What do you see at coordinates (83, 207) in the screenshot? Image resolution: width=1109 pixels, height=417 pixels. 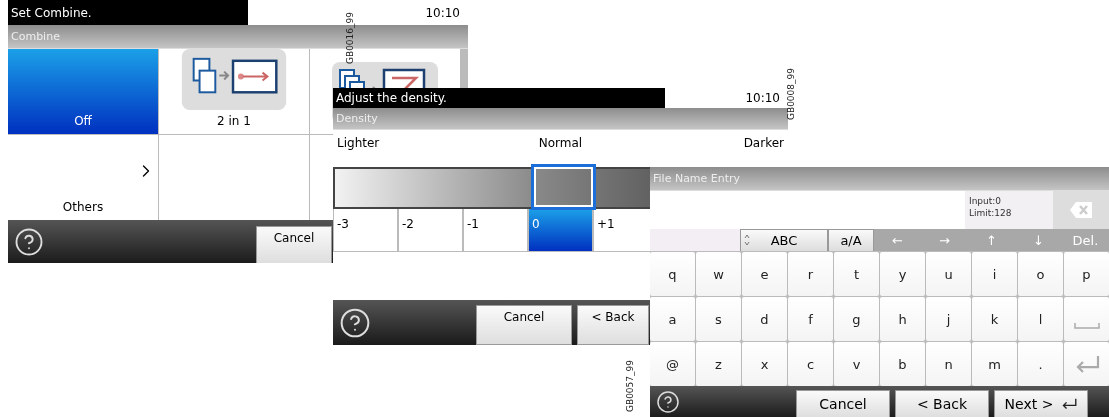 I see `option-label: Others` at bounding box center [83, 207].